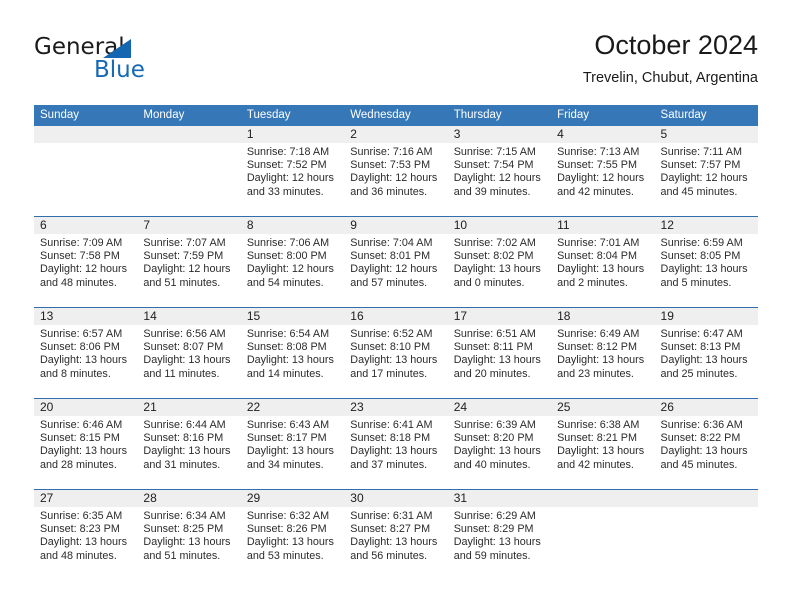 The width and height of the screenshot is (792, 612). I want to click on day-number: 5, so click(664, 134).